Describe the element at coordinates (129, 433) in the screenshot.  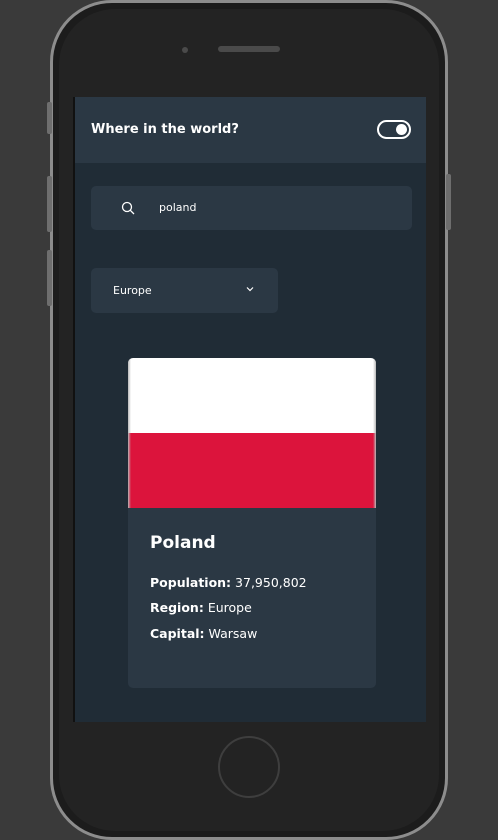
I see `flag-edge-left` at that location.